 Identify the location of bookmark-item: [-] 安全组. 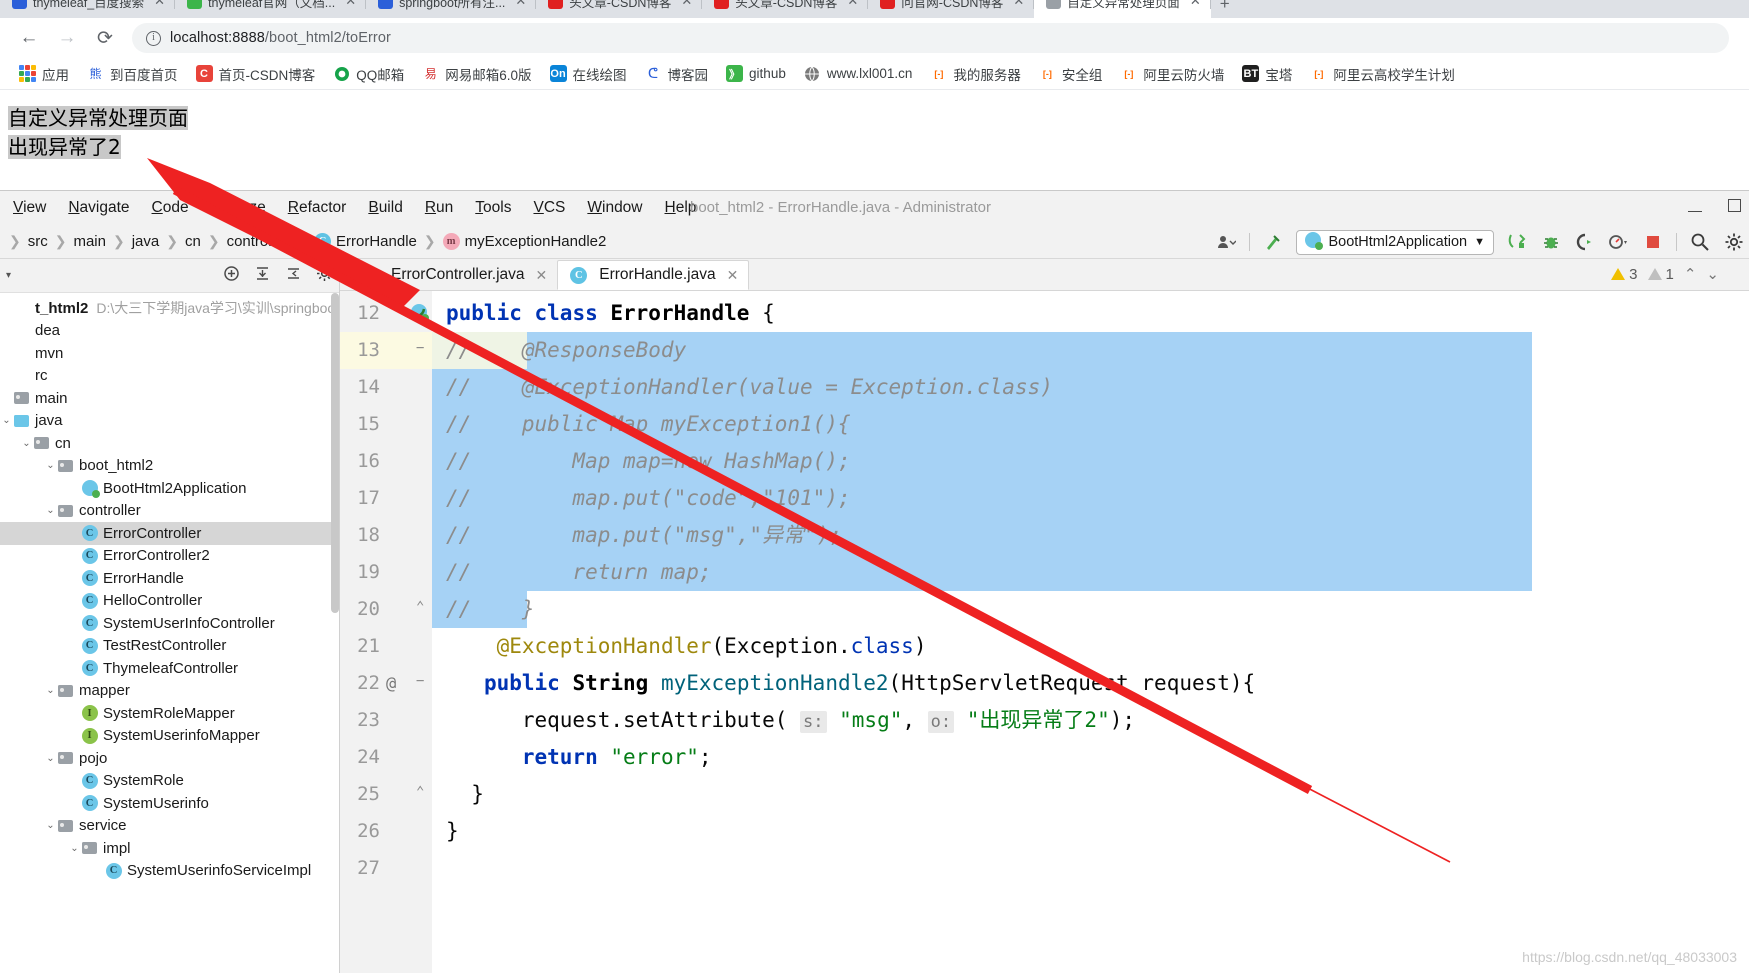
(1071, 74).